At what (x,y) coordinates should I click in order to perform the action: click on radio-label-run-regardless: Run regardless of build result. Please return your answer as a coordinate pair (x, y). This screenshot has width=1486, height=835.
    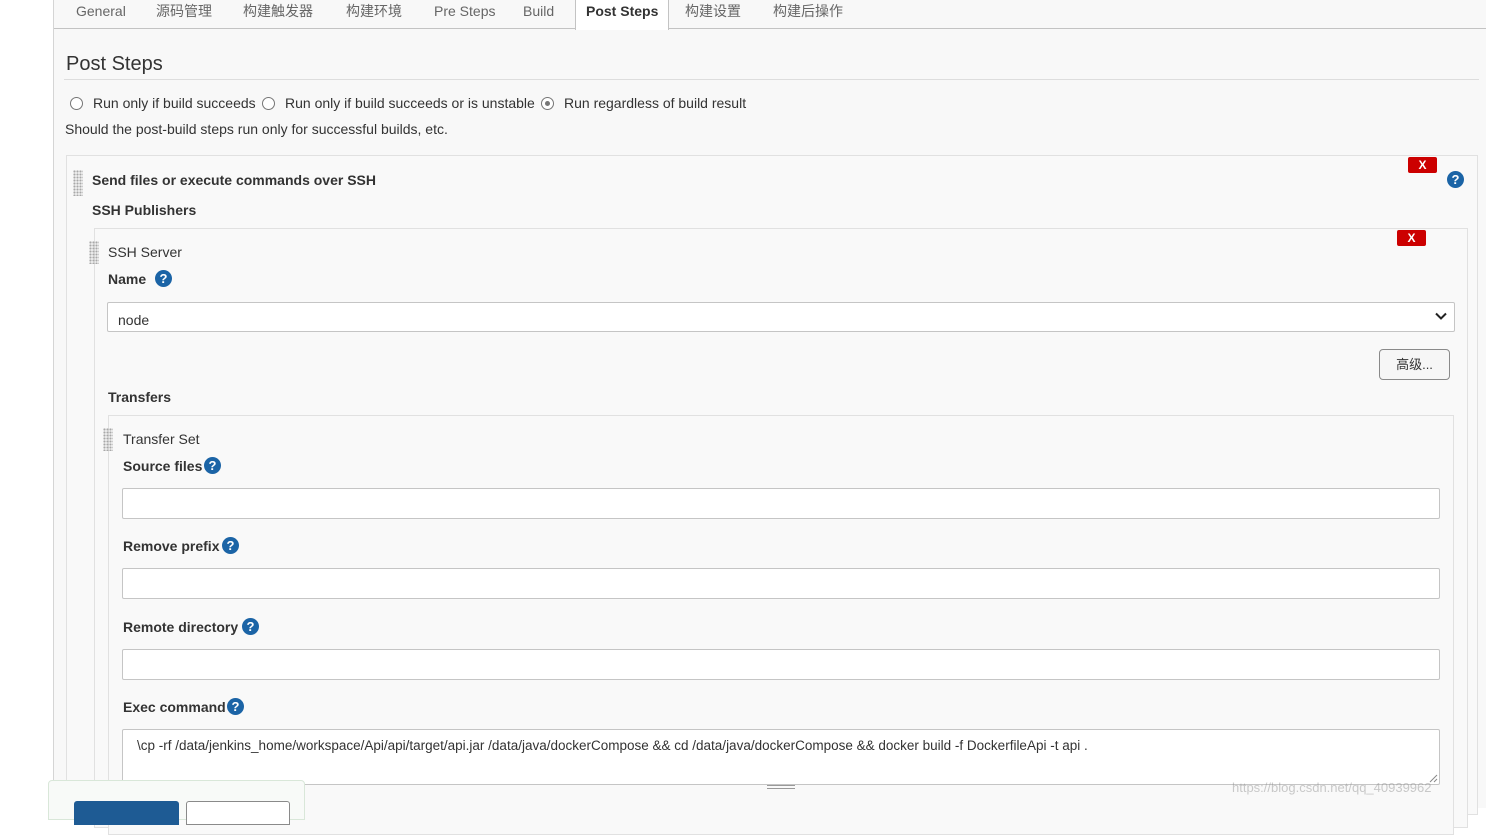
    Looking at the image, I should click on (655, 103).